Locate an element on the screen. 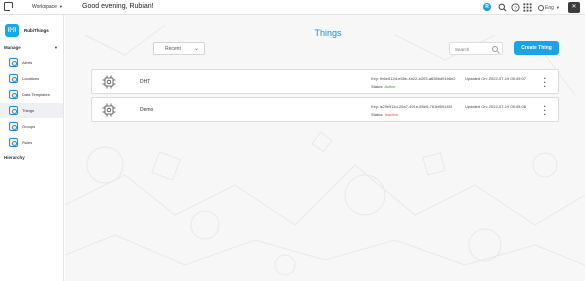  sidebar-item-label: Locations is located at coordinates (31, 78).